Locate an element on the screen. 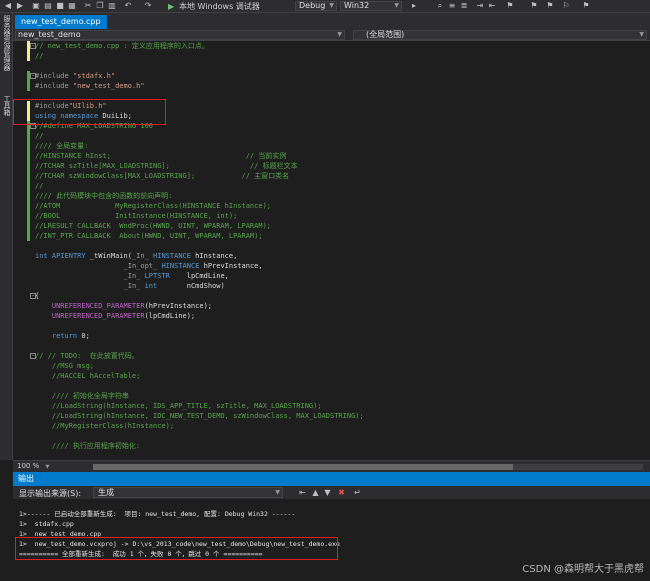  navigation-bar: new_test_demo ▼ (全局范围) ▼ is located at coordinates (331, 35).